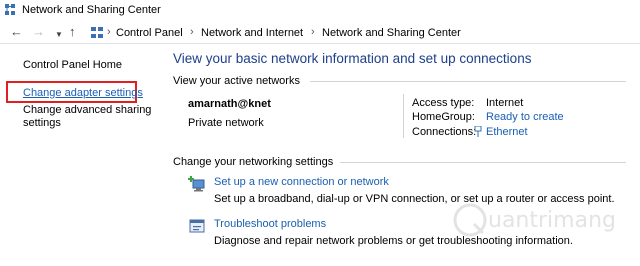 Image resolution: width=640 pixels, height=266 pixels. Describe the element at coordinates (252, 33) in the screenshot. I see `breadcrumb-network-and-internet: Network and Internet` at that location.